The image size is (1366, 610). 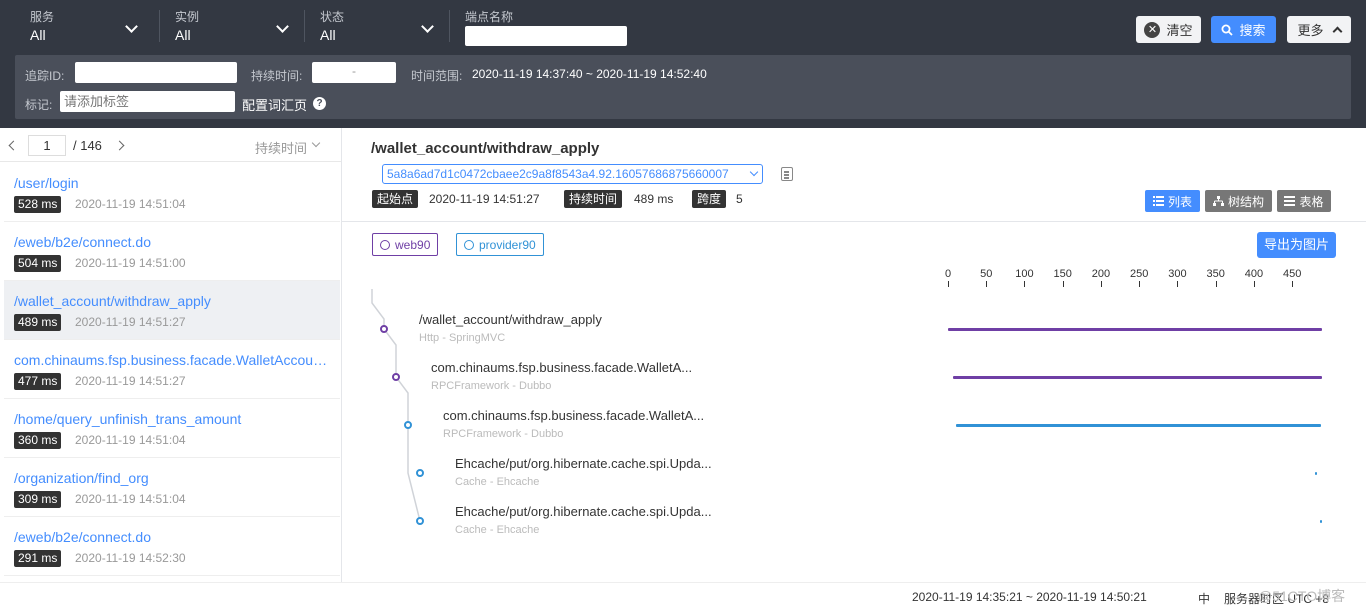 I want to click on help-icon: ?, so click(x=319, y=103).